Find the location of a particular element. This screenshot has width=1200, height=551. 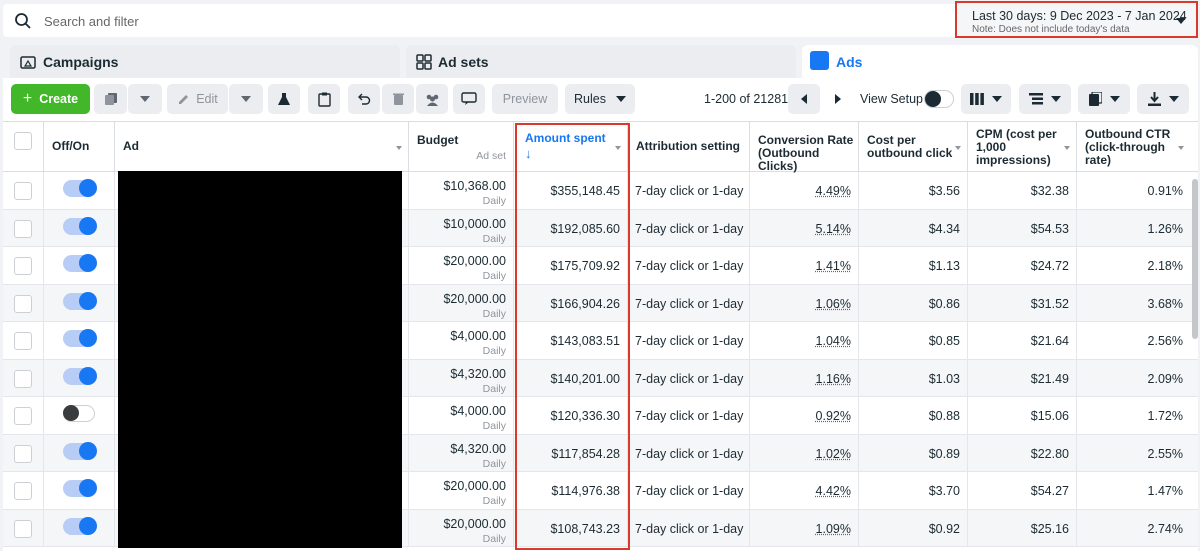

columns-button is located at coordinates (986, 99).